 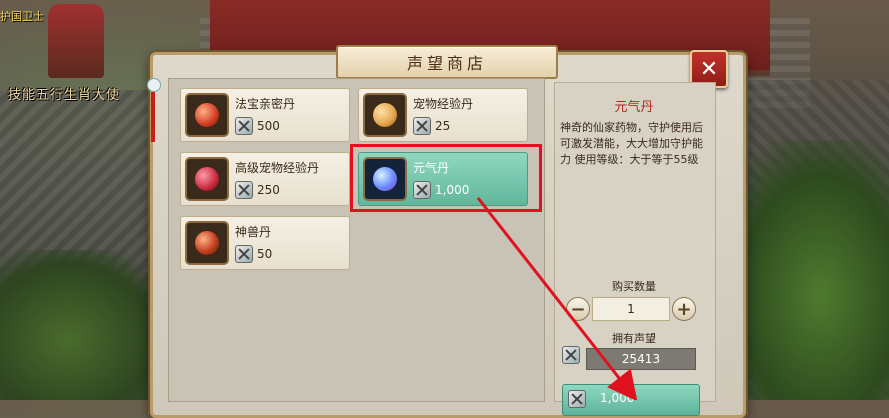 What do you see at coordinates (631, 143) in the screenshot?
I see `detail-description: 神奇的仙家药物，守护使用后可激发潜能，大大增加守护能力 使用等级：大于等于55级` at bounding box center [631, 143].